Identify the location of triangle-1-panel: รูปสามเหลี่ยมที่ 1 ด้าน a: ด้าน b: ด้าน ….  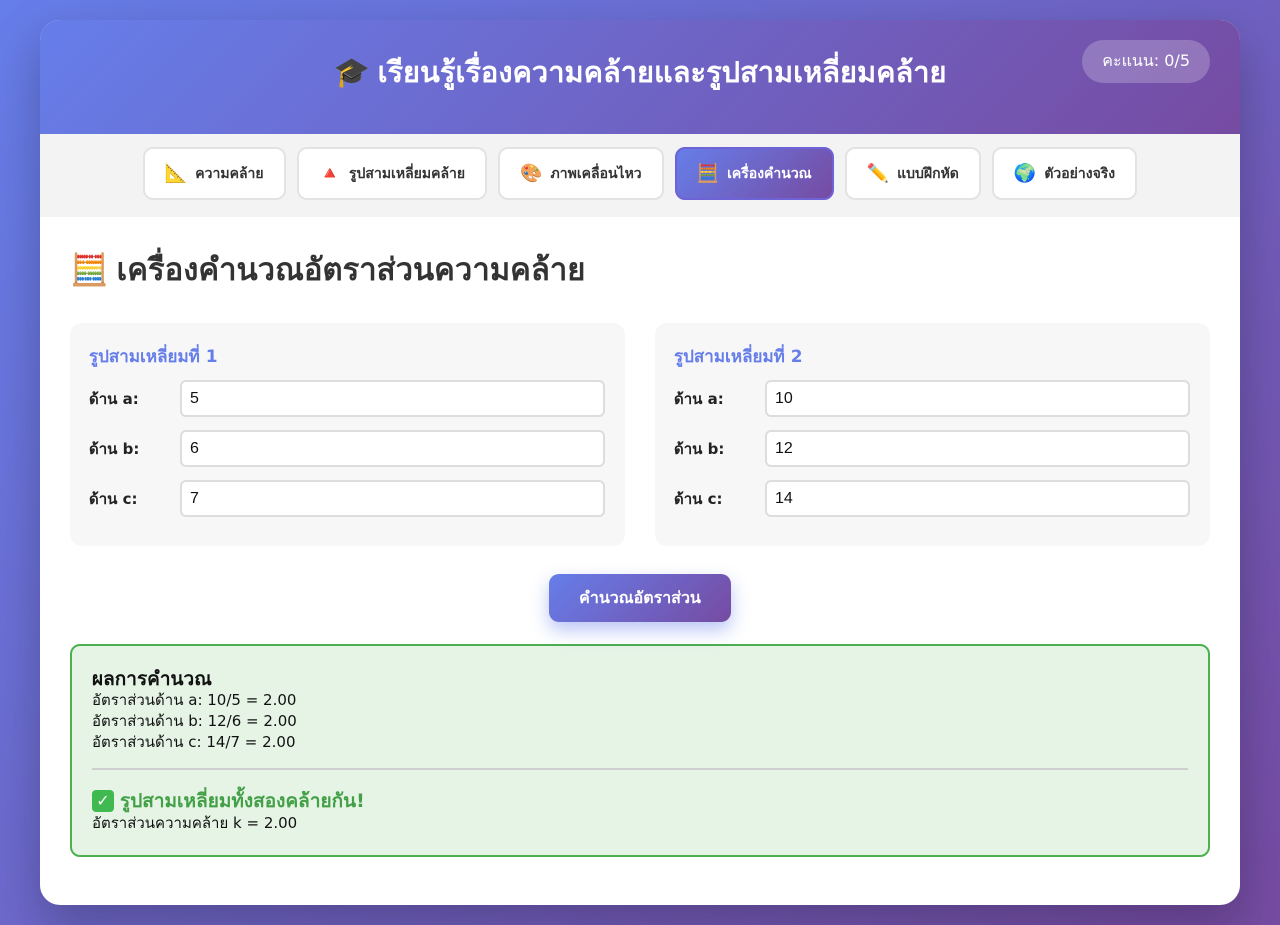
(347, 434).